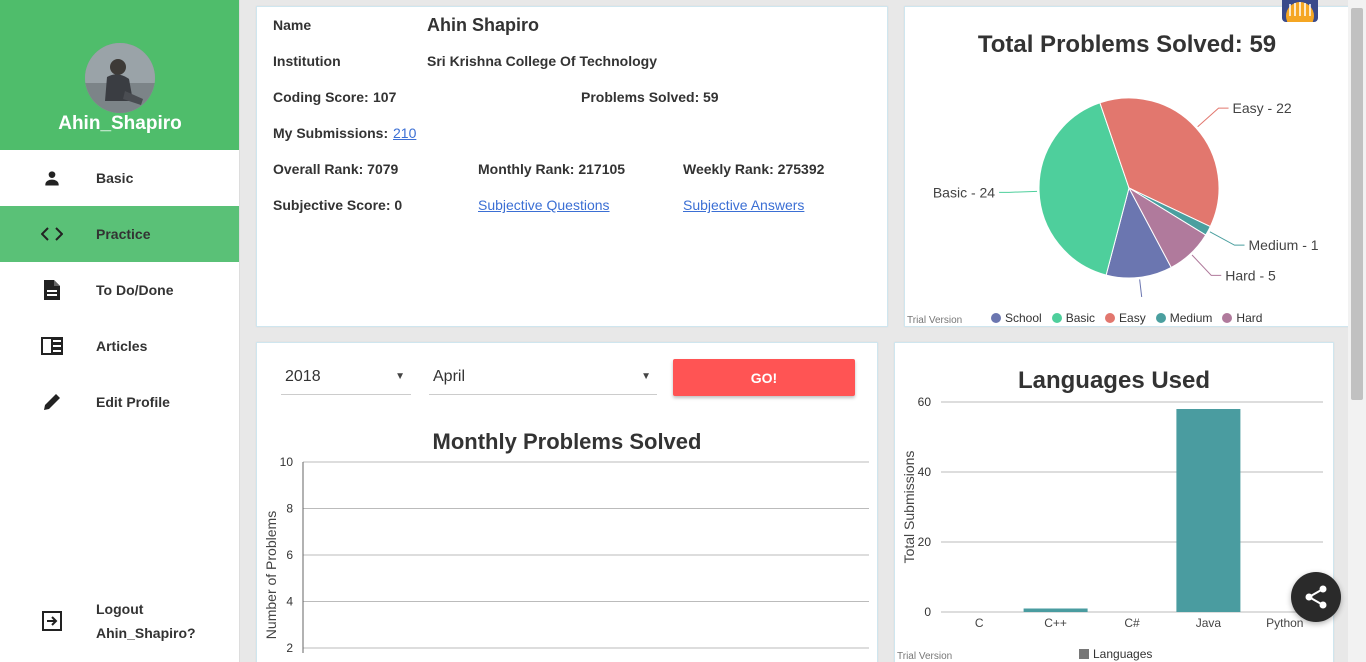  What do you see at coordinates (1284, 245) in the screenshot?
I see `pie-data-label: Medium - 1` at bounding box center [1284, 245].